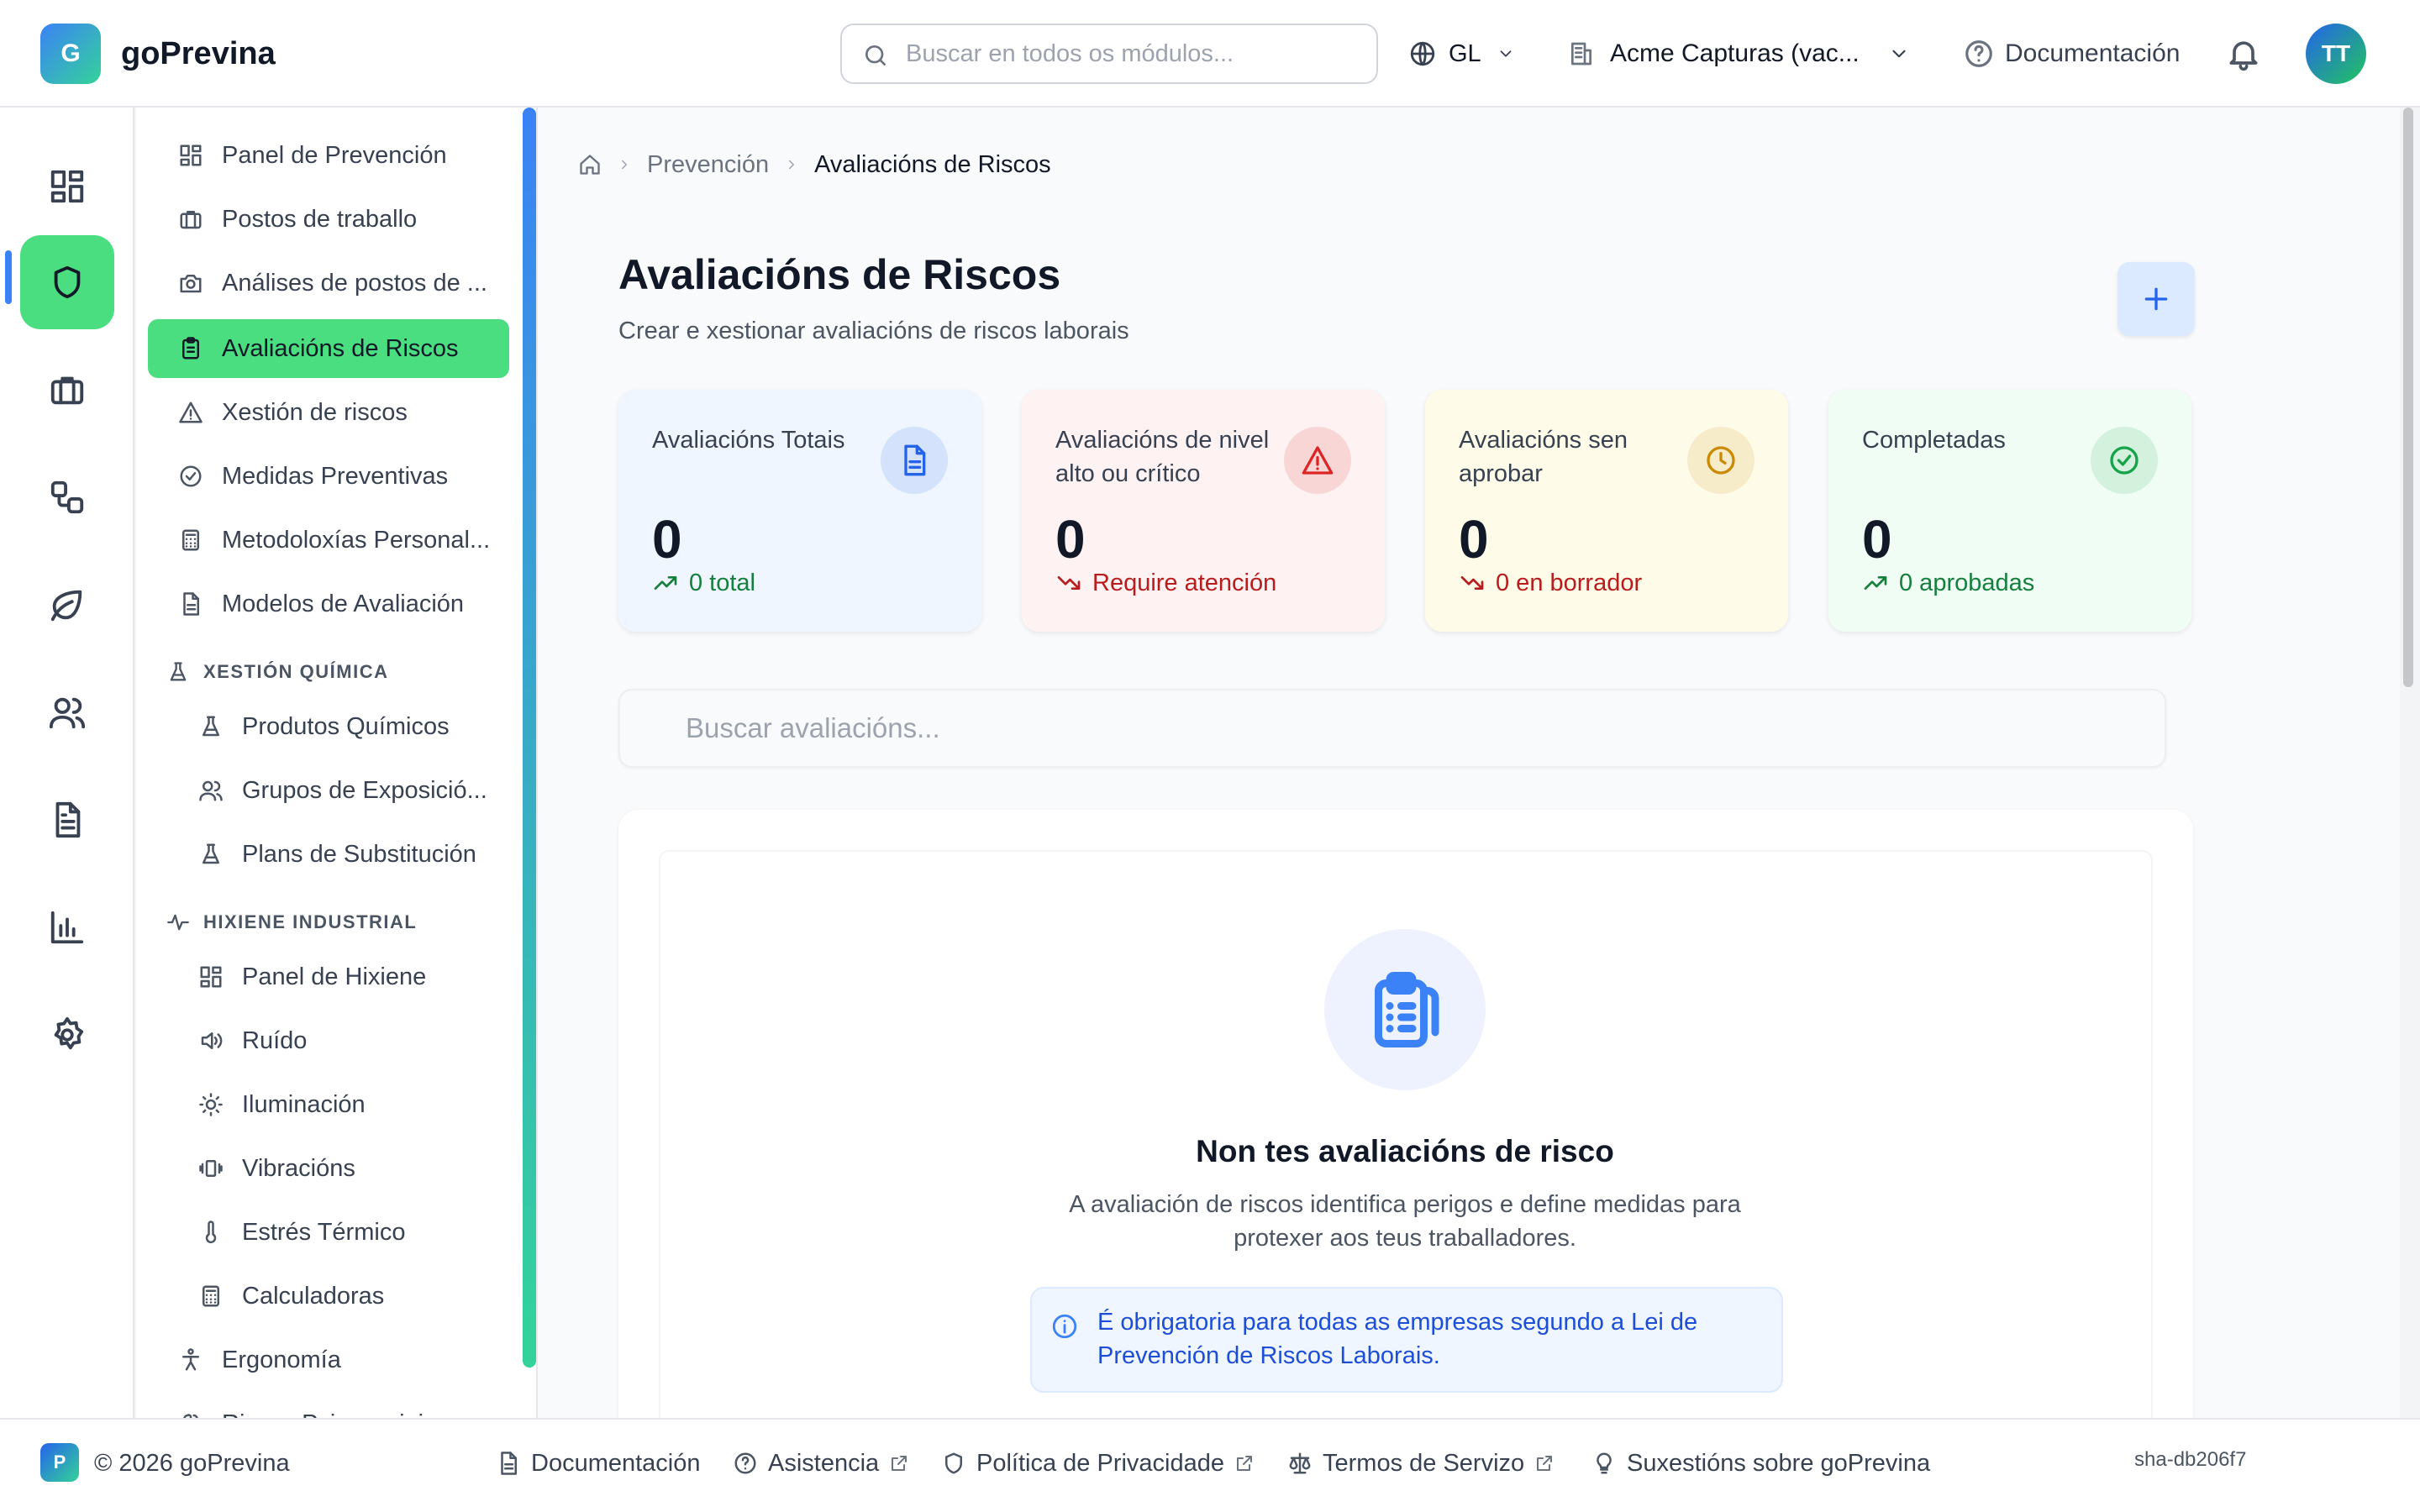  Describe the element at coordinates (821, 1463) in the screenshot. I see `footer-link-support: Asistencia` at that location.